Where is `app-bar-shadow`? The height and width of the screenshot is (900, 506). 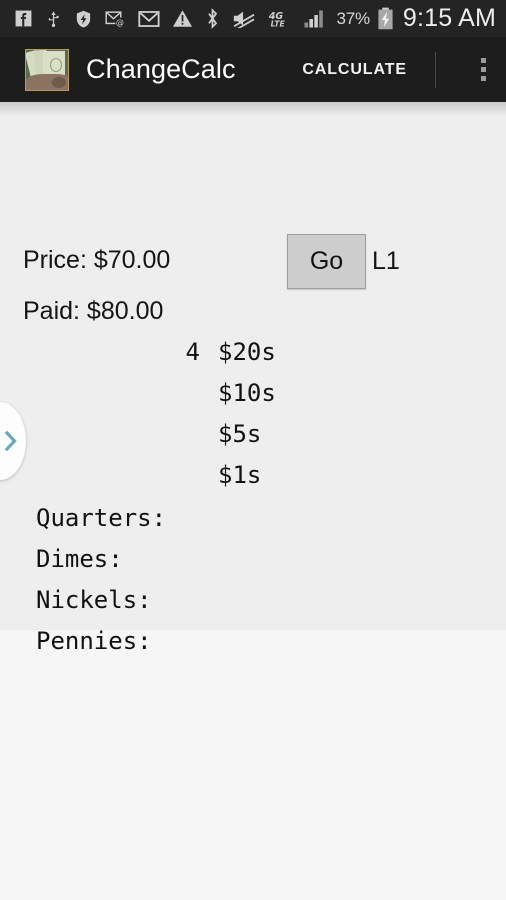
app-bar-shadow is located at coordinates (253, 109).